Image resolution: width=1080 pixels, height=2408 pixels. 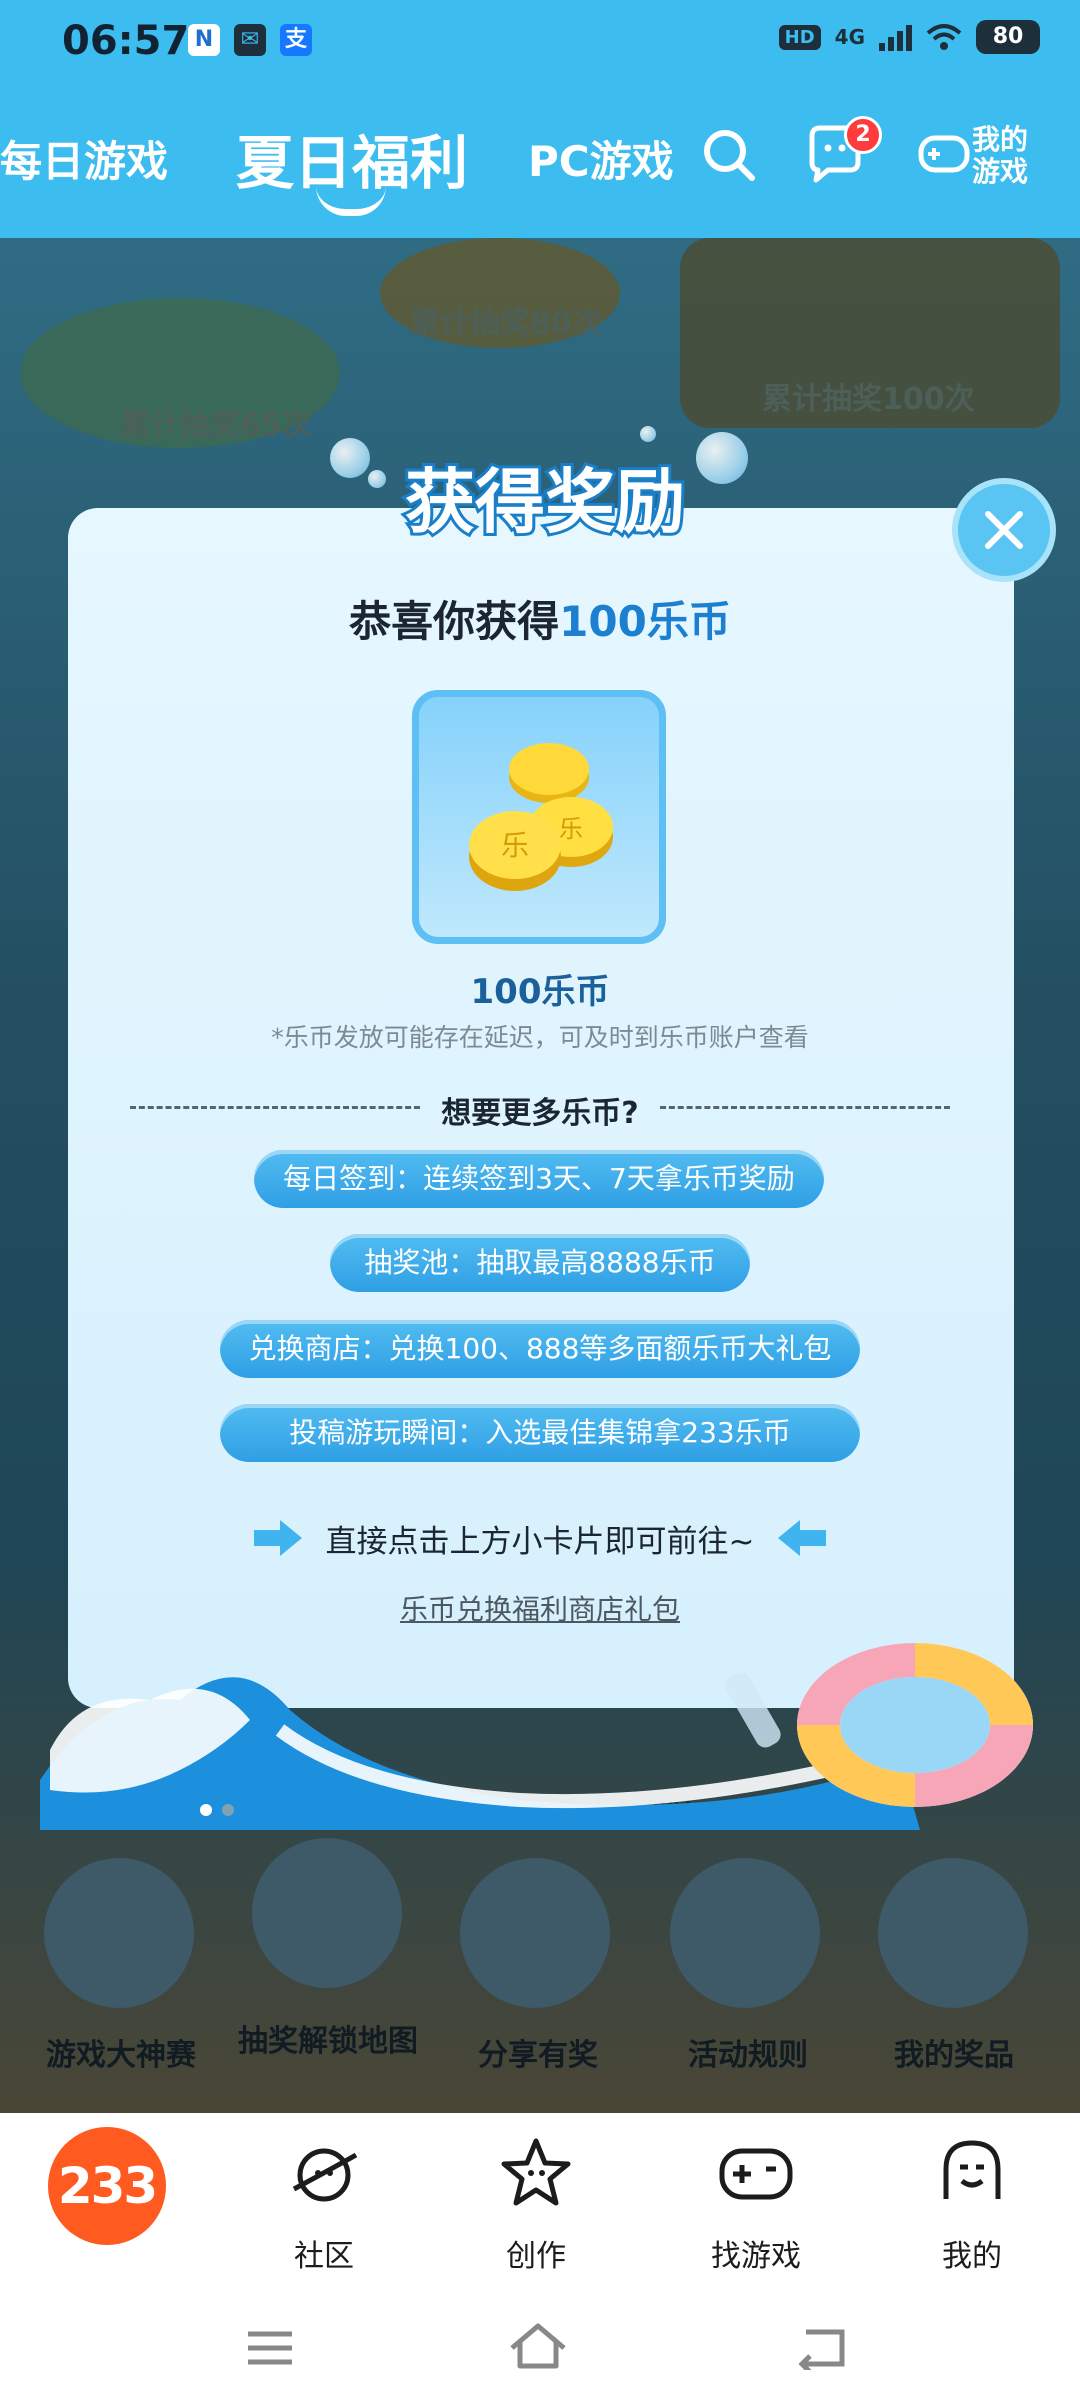 What do you see at coordinates (1000, 156) in the screenshot?
I see `my-games-label: 我的 游戏` at bounding box center [1000, 156].